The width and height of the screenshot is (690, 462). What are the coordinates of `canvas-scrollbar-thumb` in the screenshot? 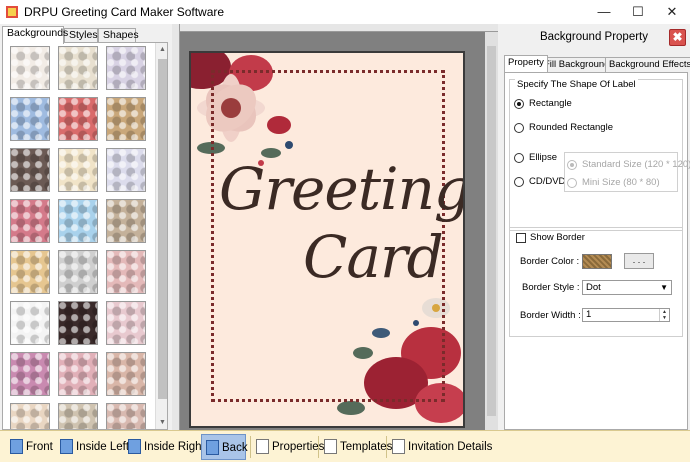 It's located at (491, 231).